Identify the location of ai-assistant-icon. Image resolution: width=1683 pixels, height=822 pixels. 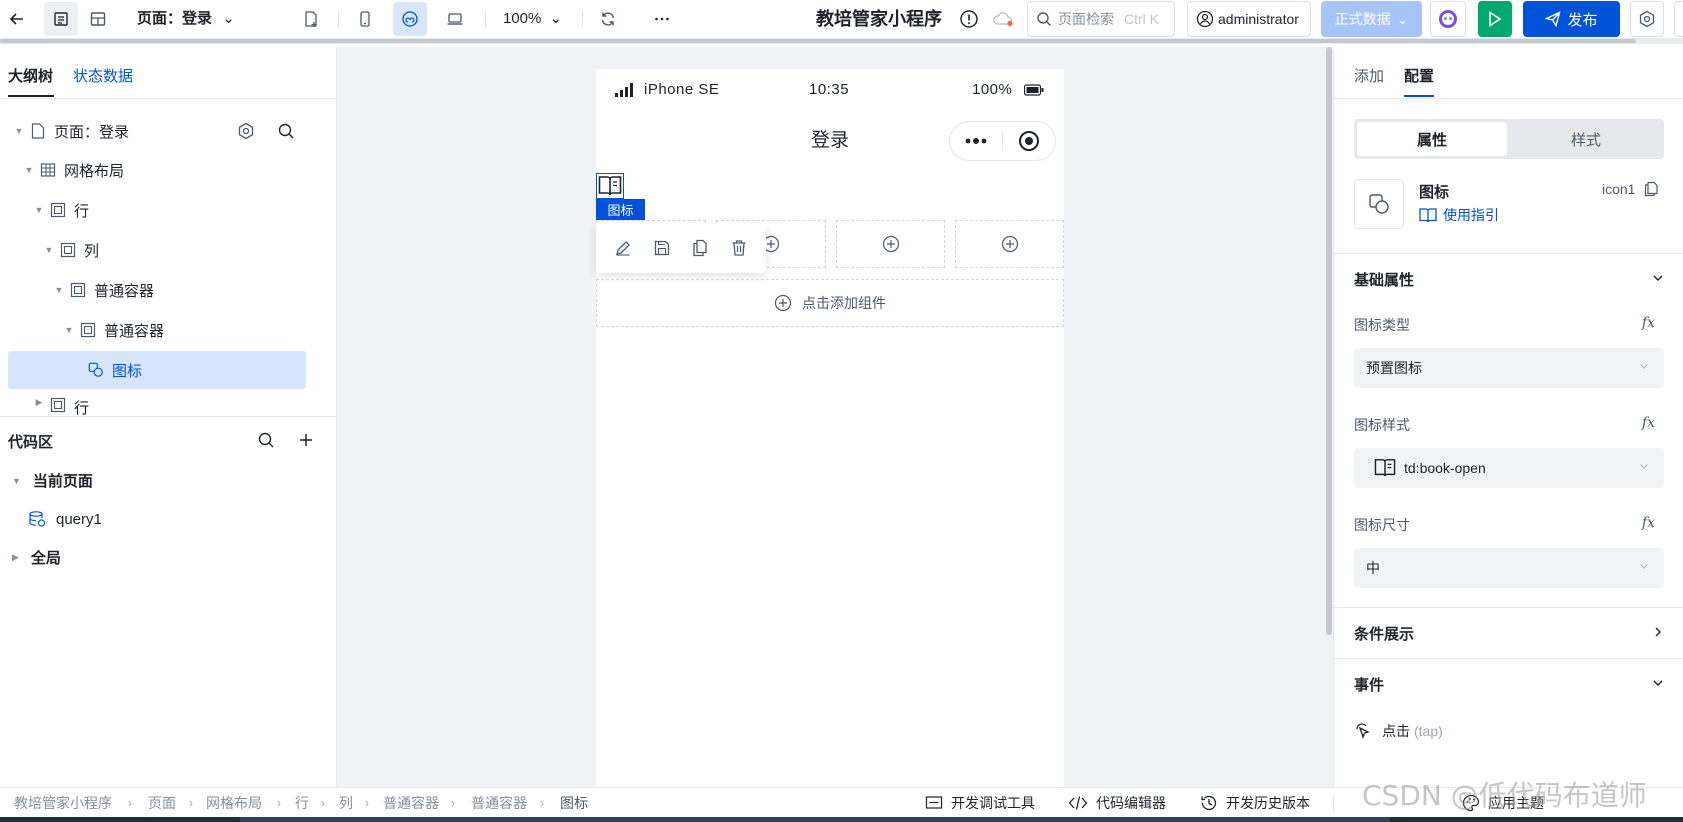
(1448, 19).